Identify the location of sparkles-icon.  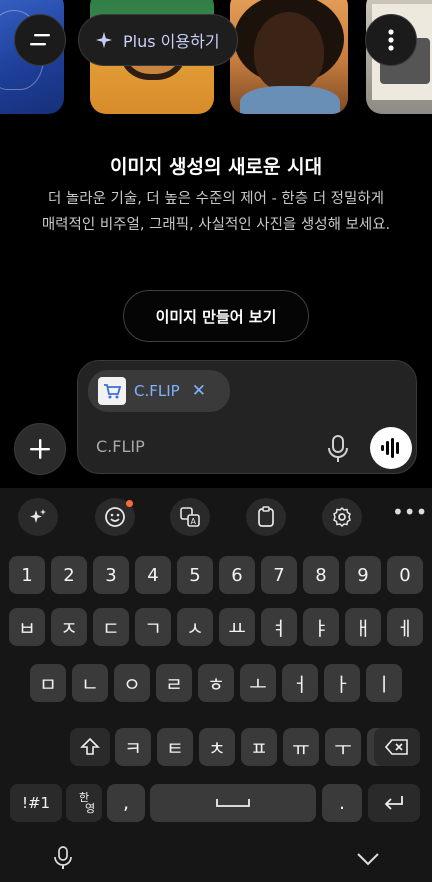
(38, 516).